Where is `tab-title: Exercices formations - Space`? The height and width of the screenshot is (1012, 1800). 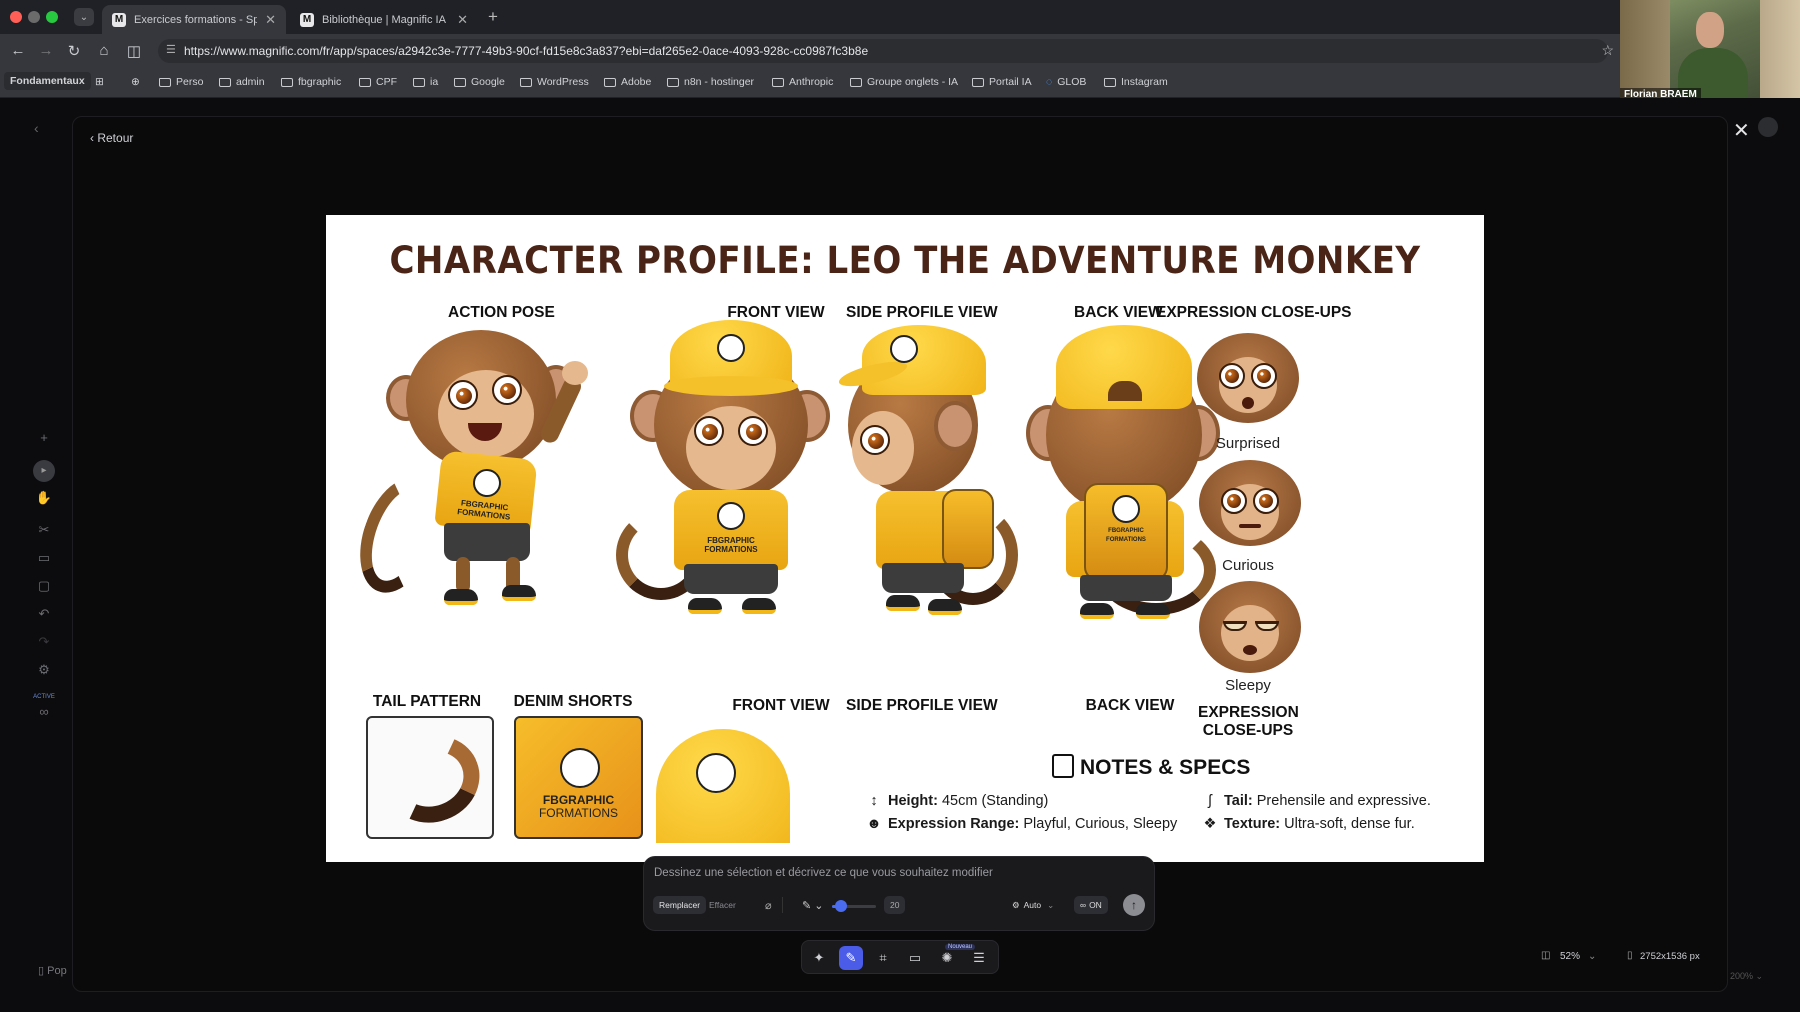 tab-title: Exercices formations - Space is located at coordinates (196, 19).